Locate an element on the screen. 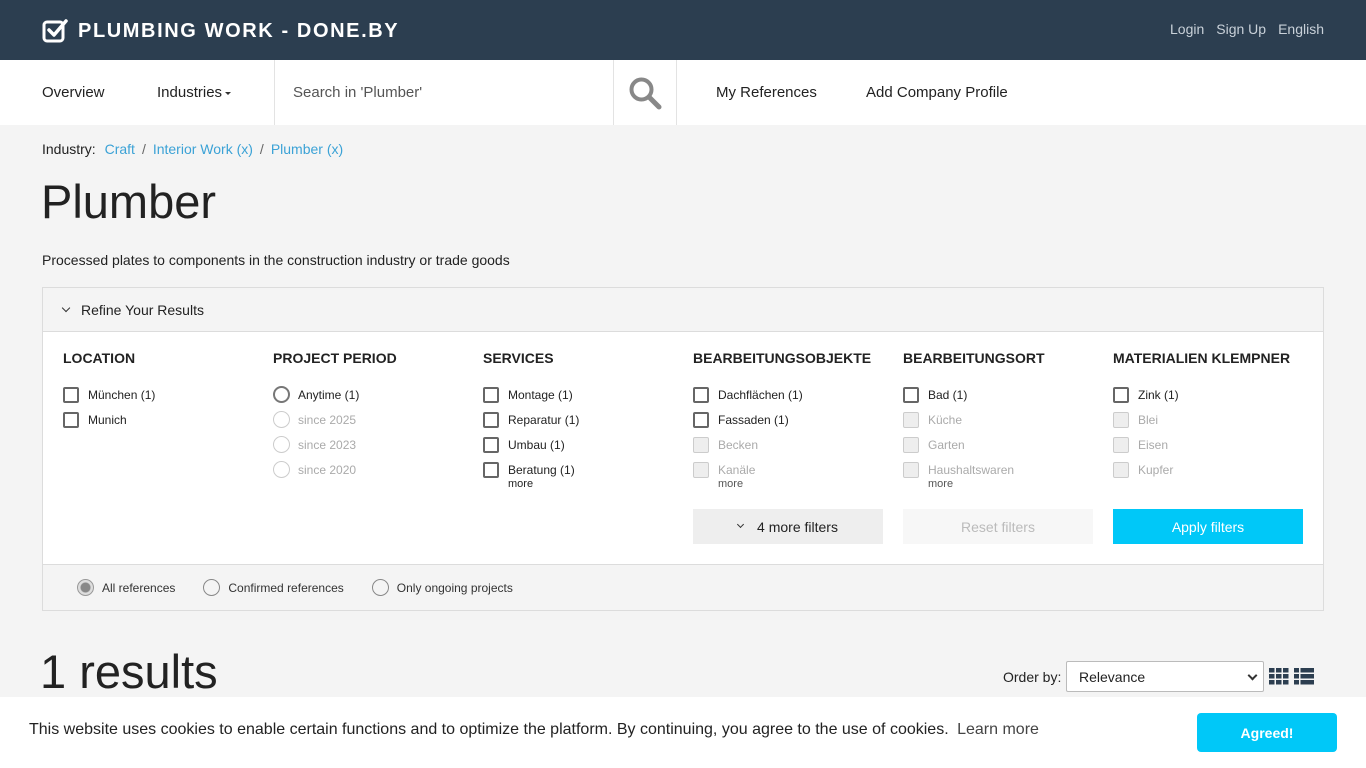  filter-title: LOCATION is located at coordinates (99, 358).